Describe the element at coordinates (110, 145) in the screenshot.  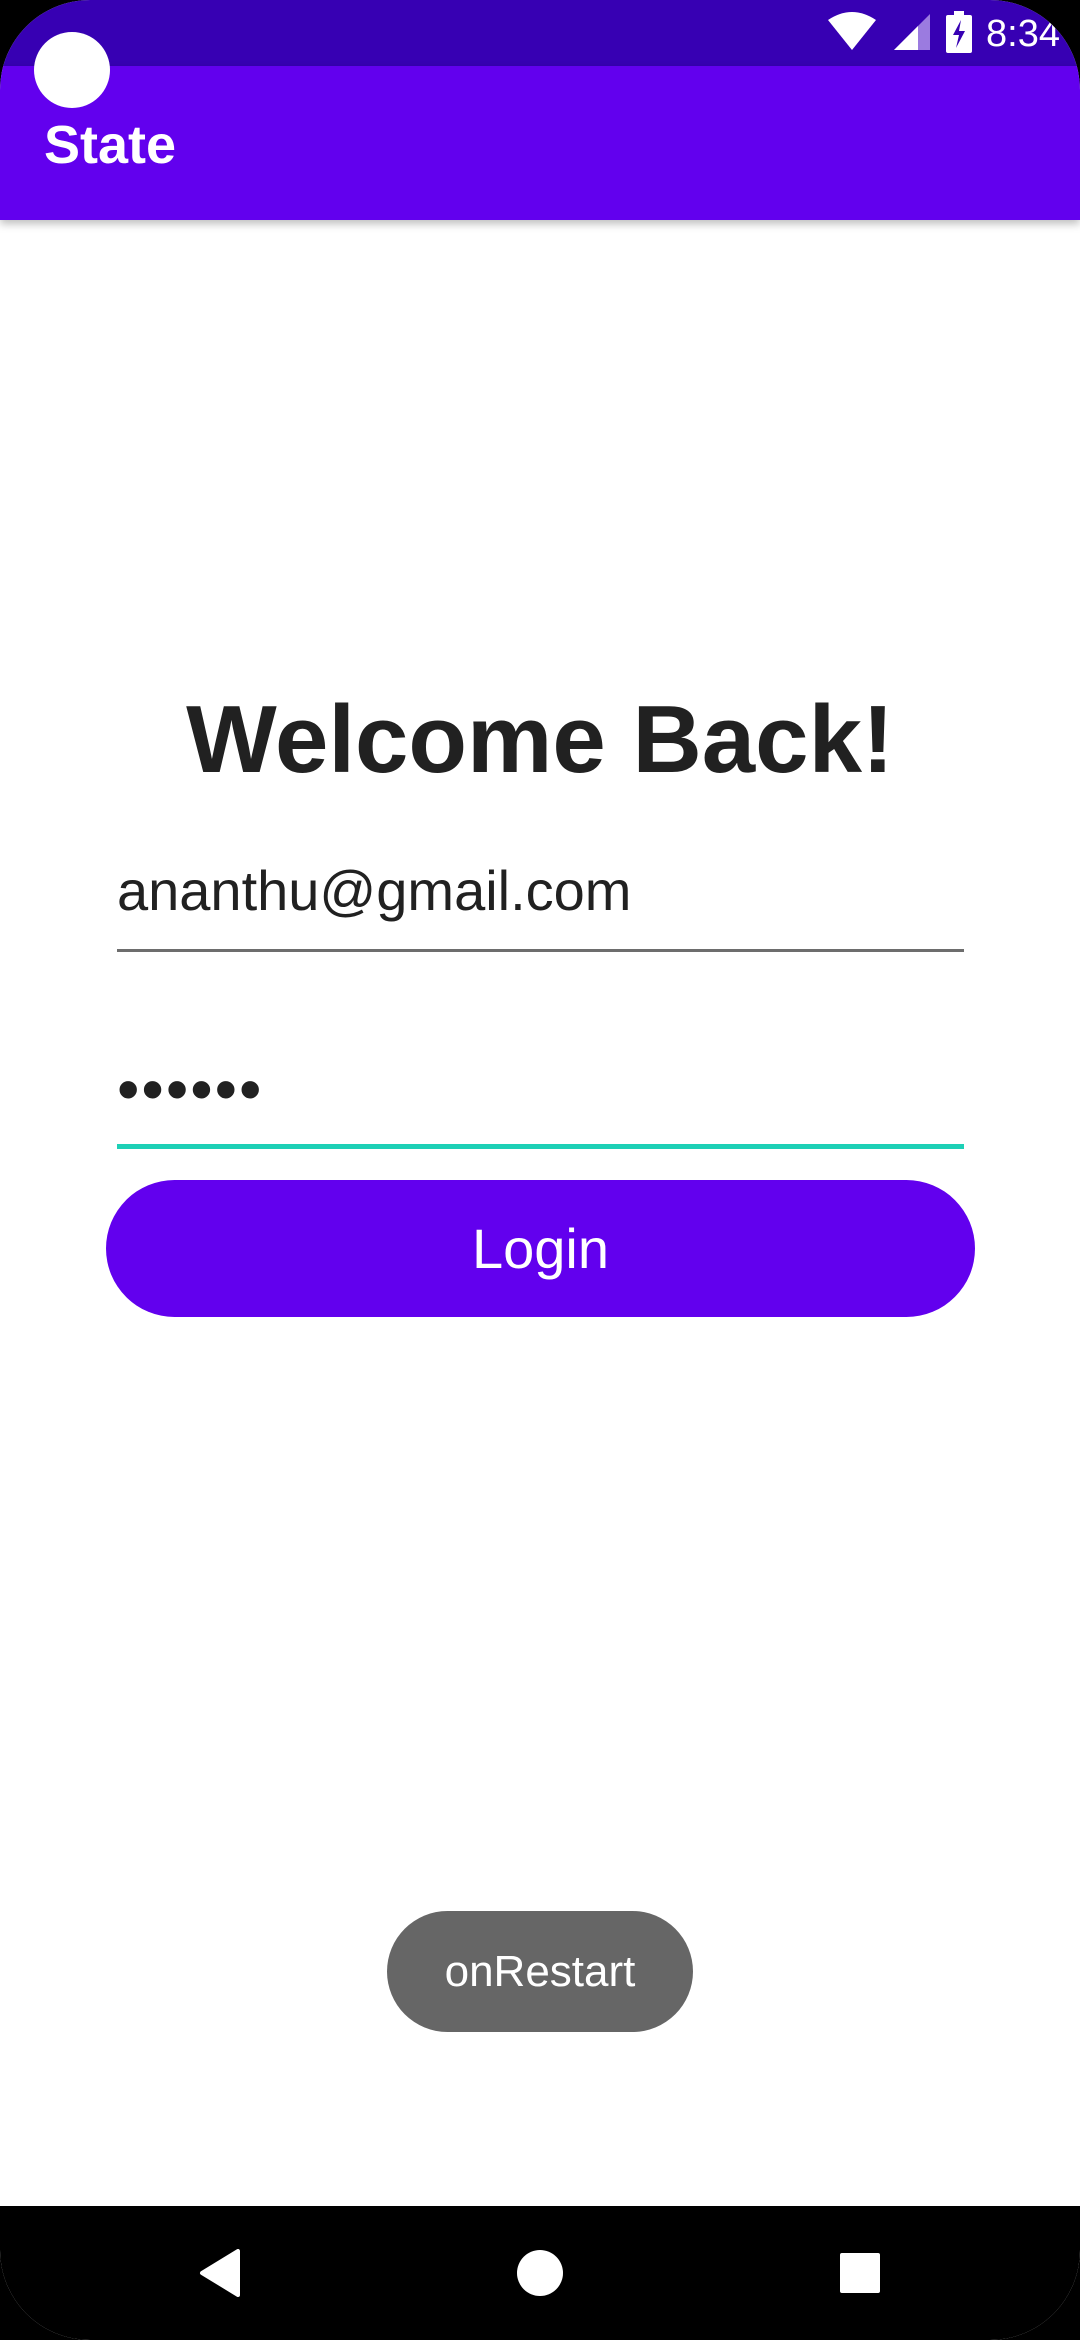
I see `app-title: State` at that location.